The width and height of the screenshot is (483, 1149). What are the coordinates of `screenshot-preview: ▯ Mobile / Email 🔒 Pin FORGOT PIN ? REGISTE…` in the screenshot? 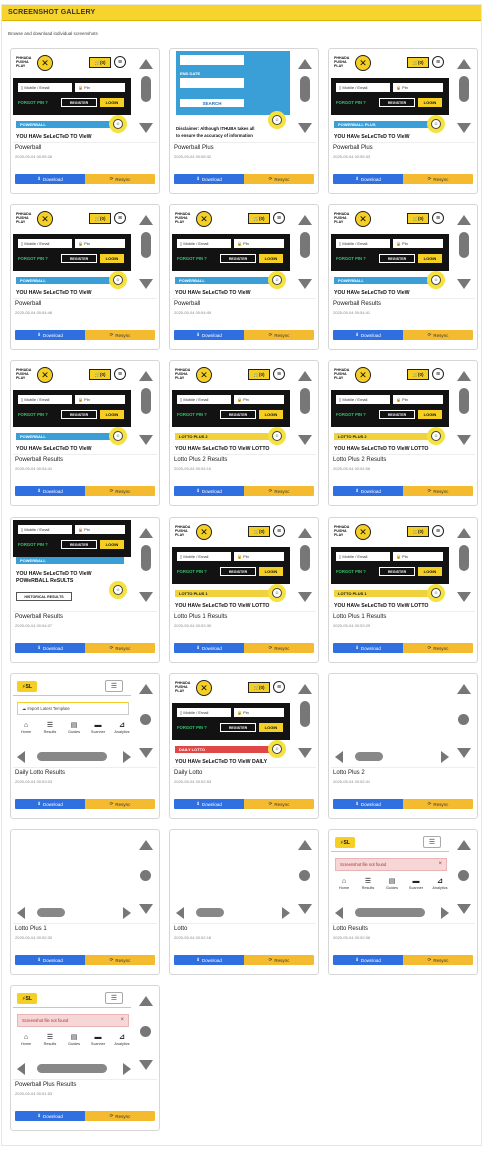 It's located at (85, 566).